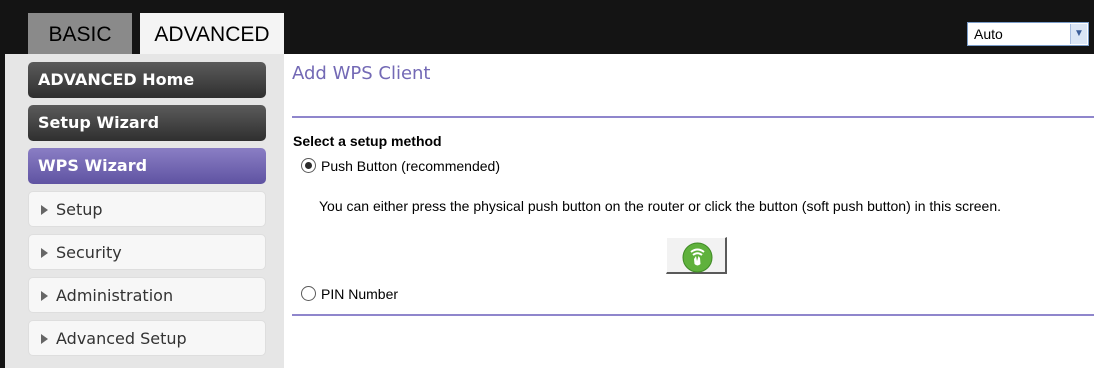 Image resolution: width=1094 pixels, height=368 pixels. Describe the element at coordinates (1028, 34) in the screenshot. I see `language-select: Auto ▼` at that location.